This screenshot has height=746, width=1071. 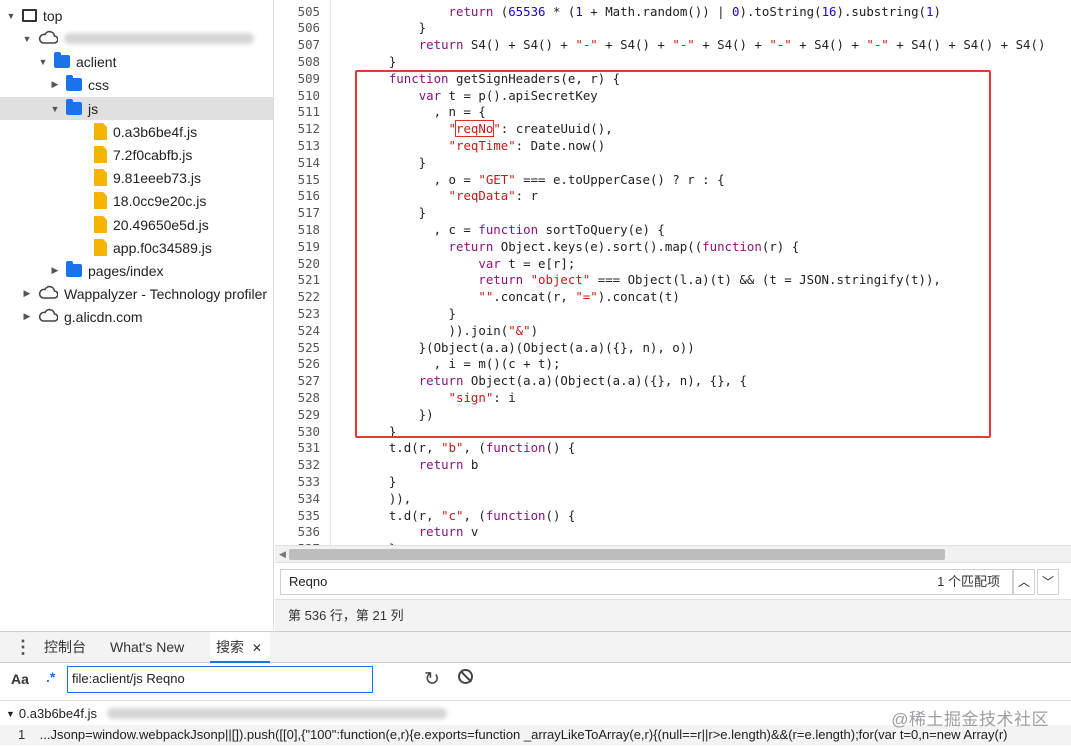 I want to click on code-line: 517 }, so click(x=673, y=213).